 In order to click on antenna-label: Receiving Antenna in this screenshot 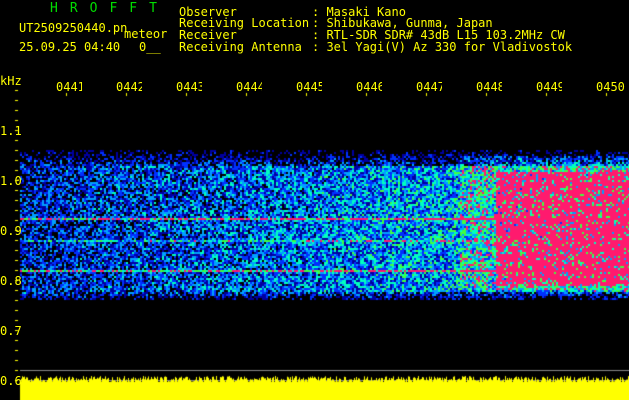, I will do `click(240, 47)`.